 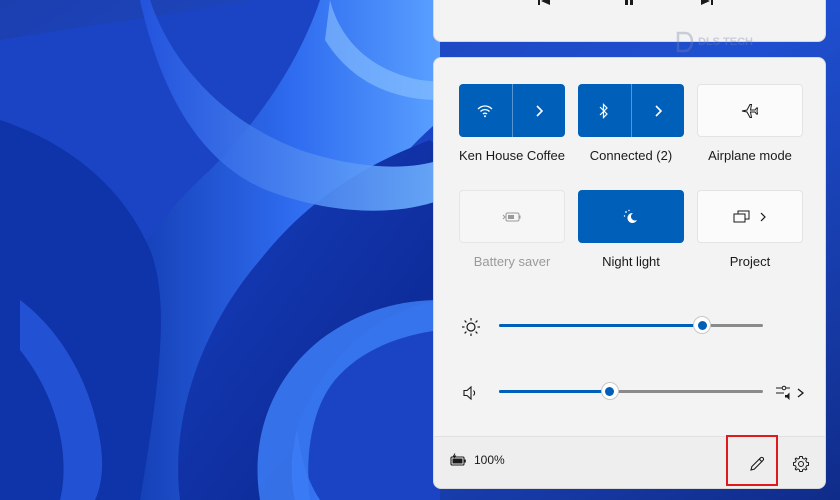 What do you see at coordinates (685, 42) in the screenshot?
I see `watermark-logo-icon` at bounding box center [685, 42].